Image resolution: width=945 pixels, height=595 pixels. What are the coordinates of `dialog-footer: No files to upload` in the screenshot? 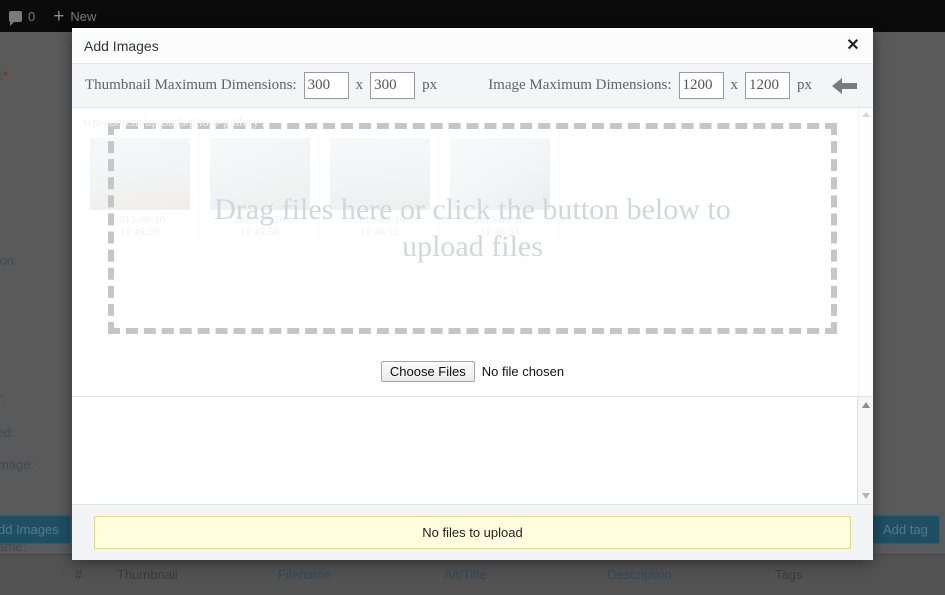 It's located at (472, 532).